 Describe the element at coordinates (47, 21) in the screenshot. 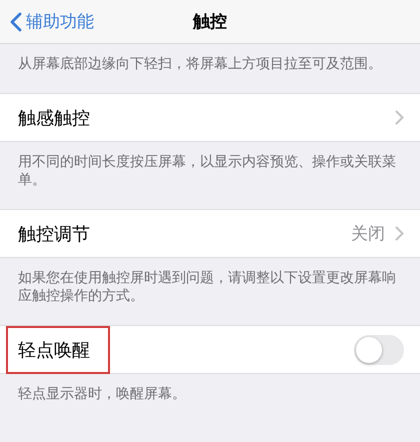

I see `back-button: 辅助功能` at that location.